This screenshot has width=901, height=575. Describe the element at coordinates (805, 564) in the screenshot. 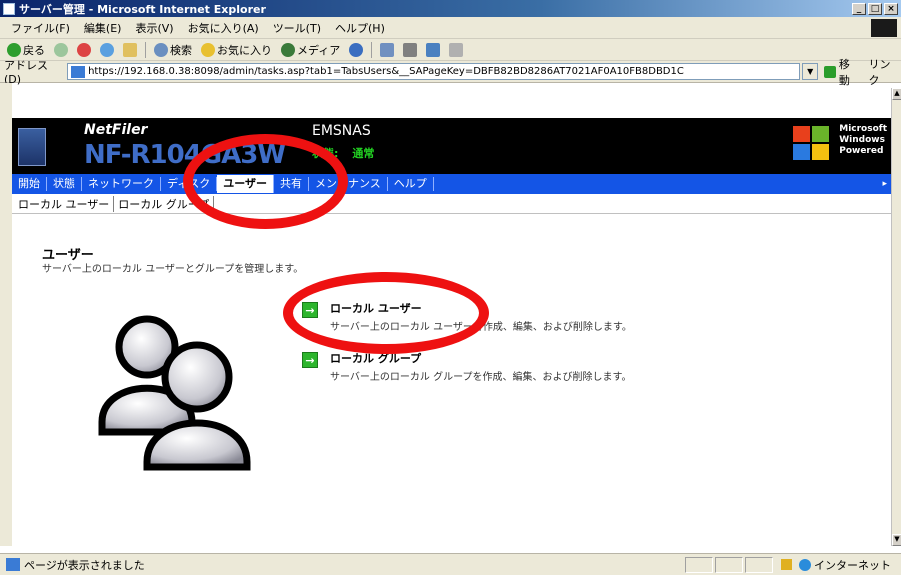

I see `globe-icon` at that location.